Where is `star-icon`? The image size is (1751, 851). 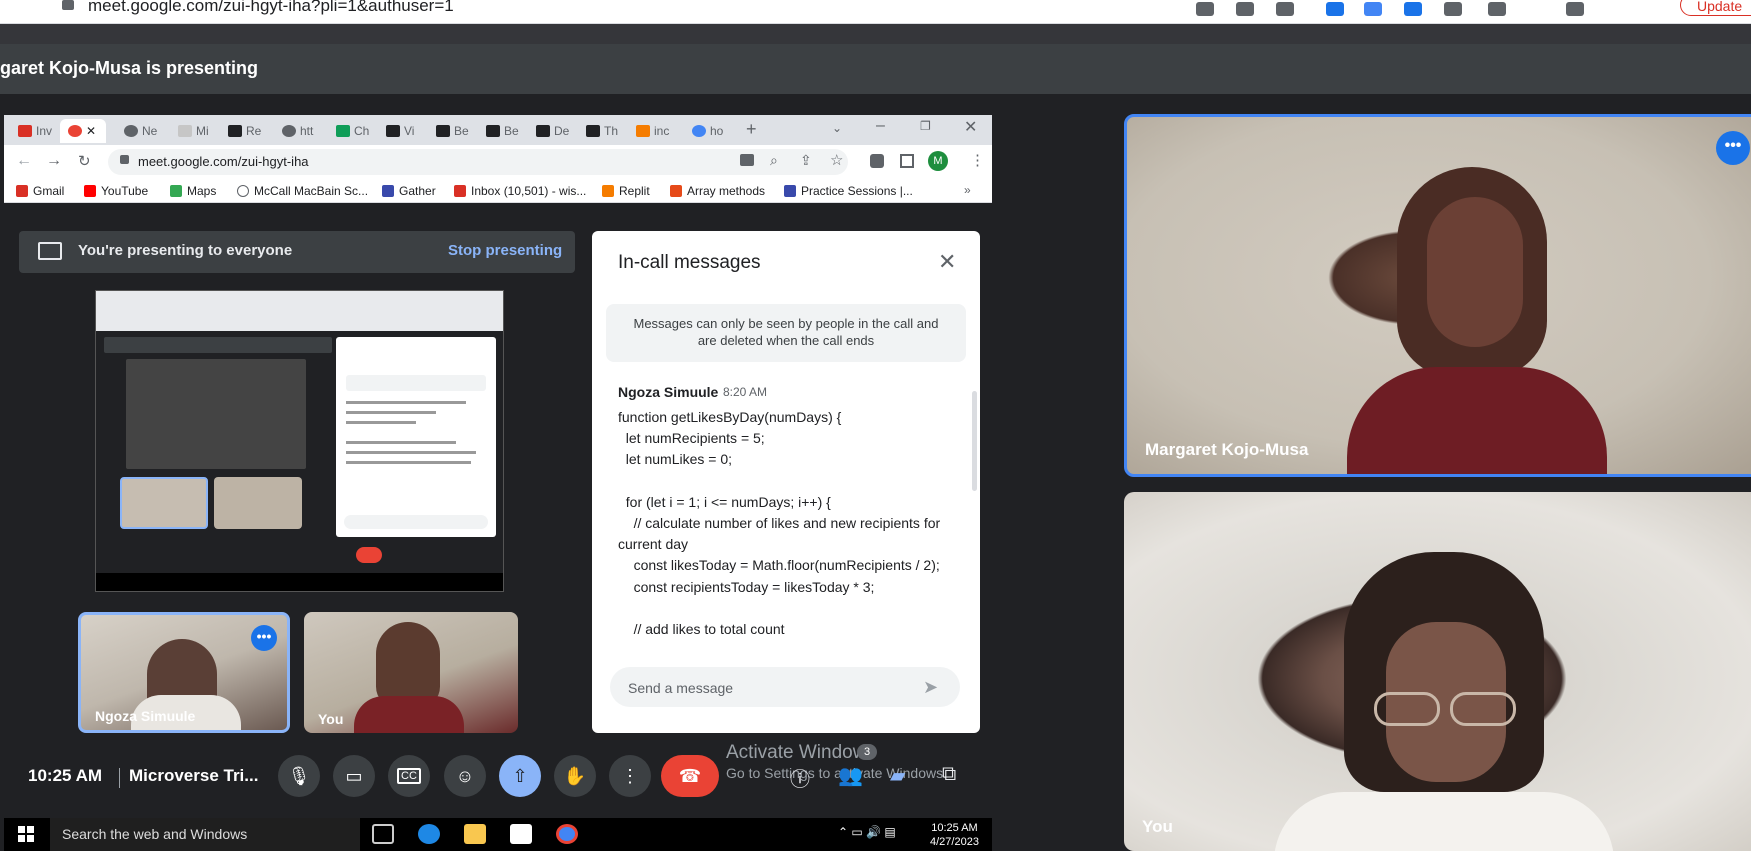
star-icon is located at coordinates (1285, 9).